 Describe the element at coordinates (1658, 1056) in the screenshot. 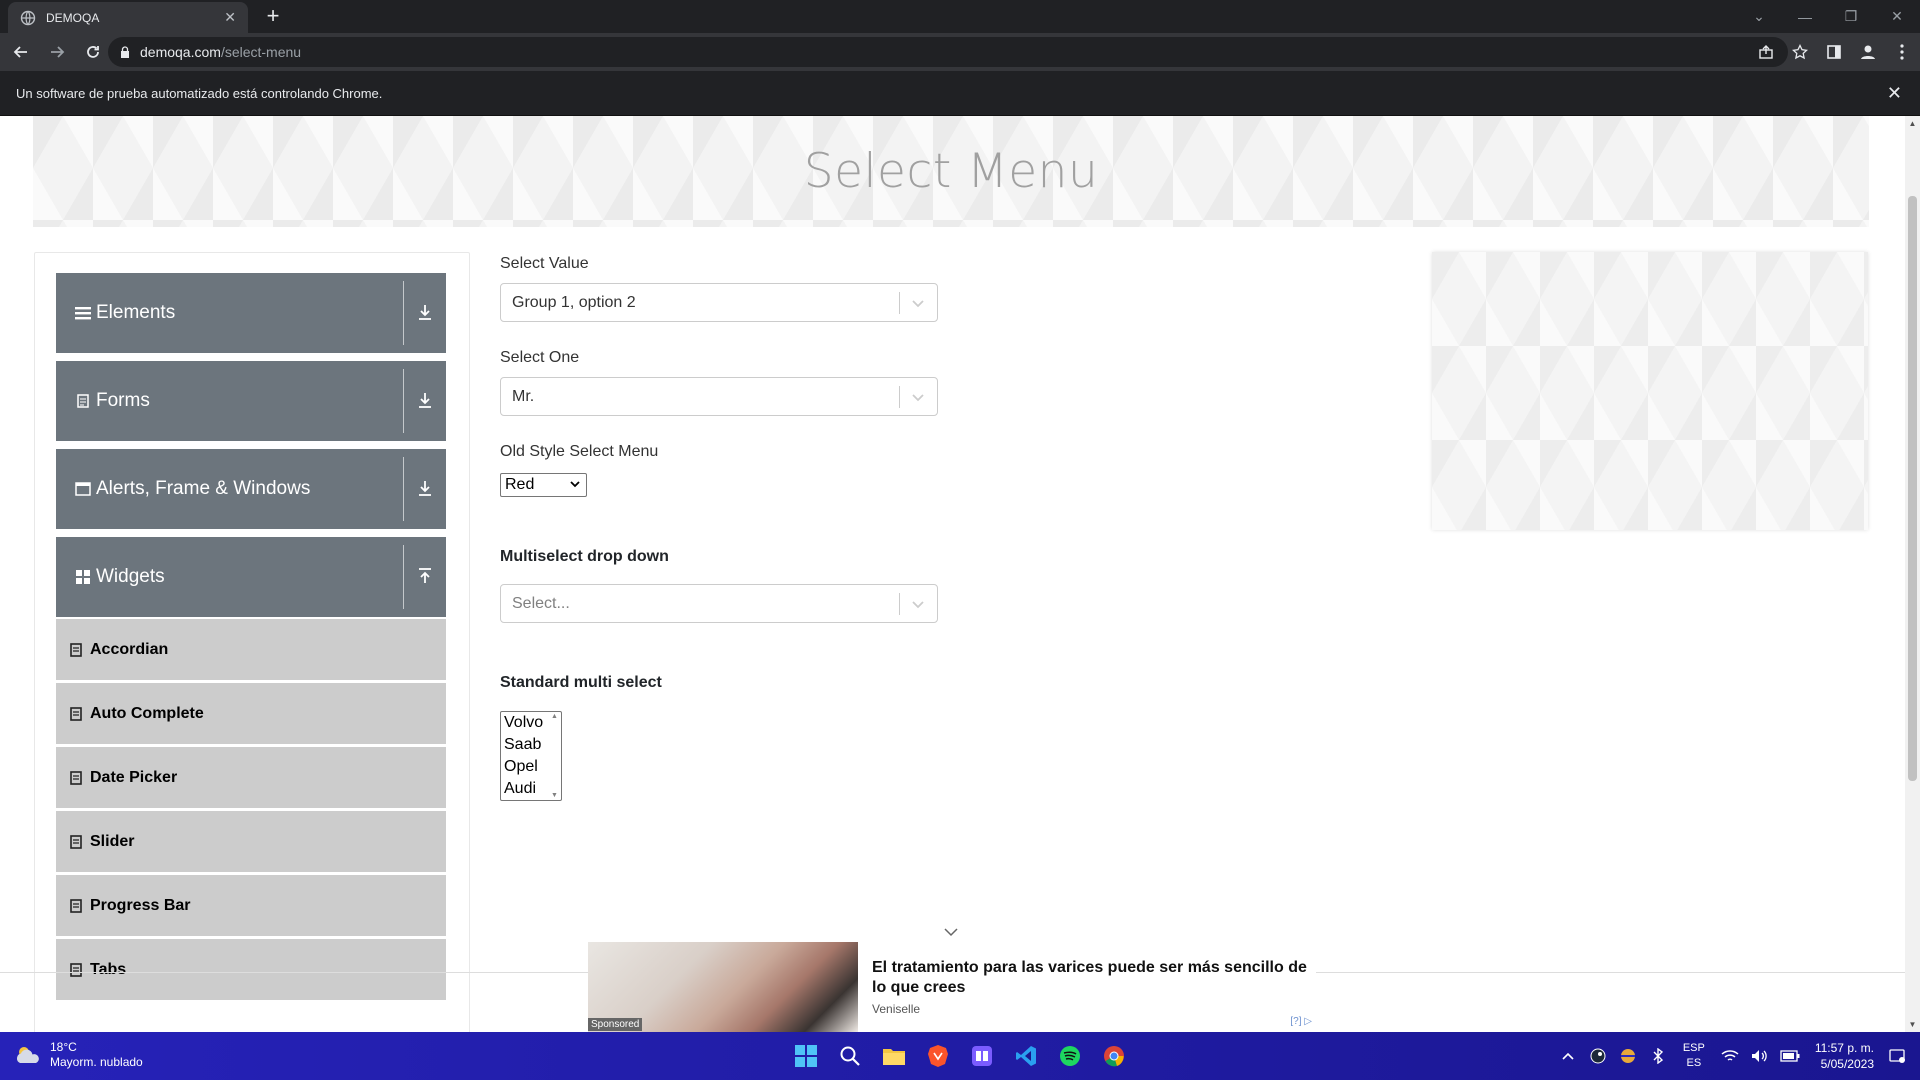

I see `bluetooth-icon` at that location.